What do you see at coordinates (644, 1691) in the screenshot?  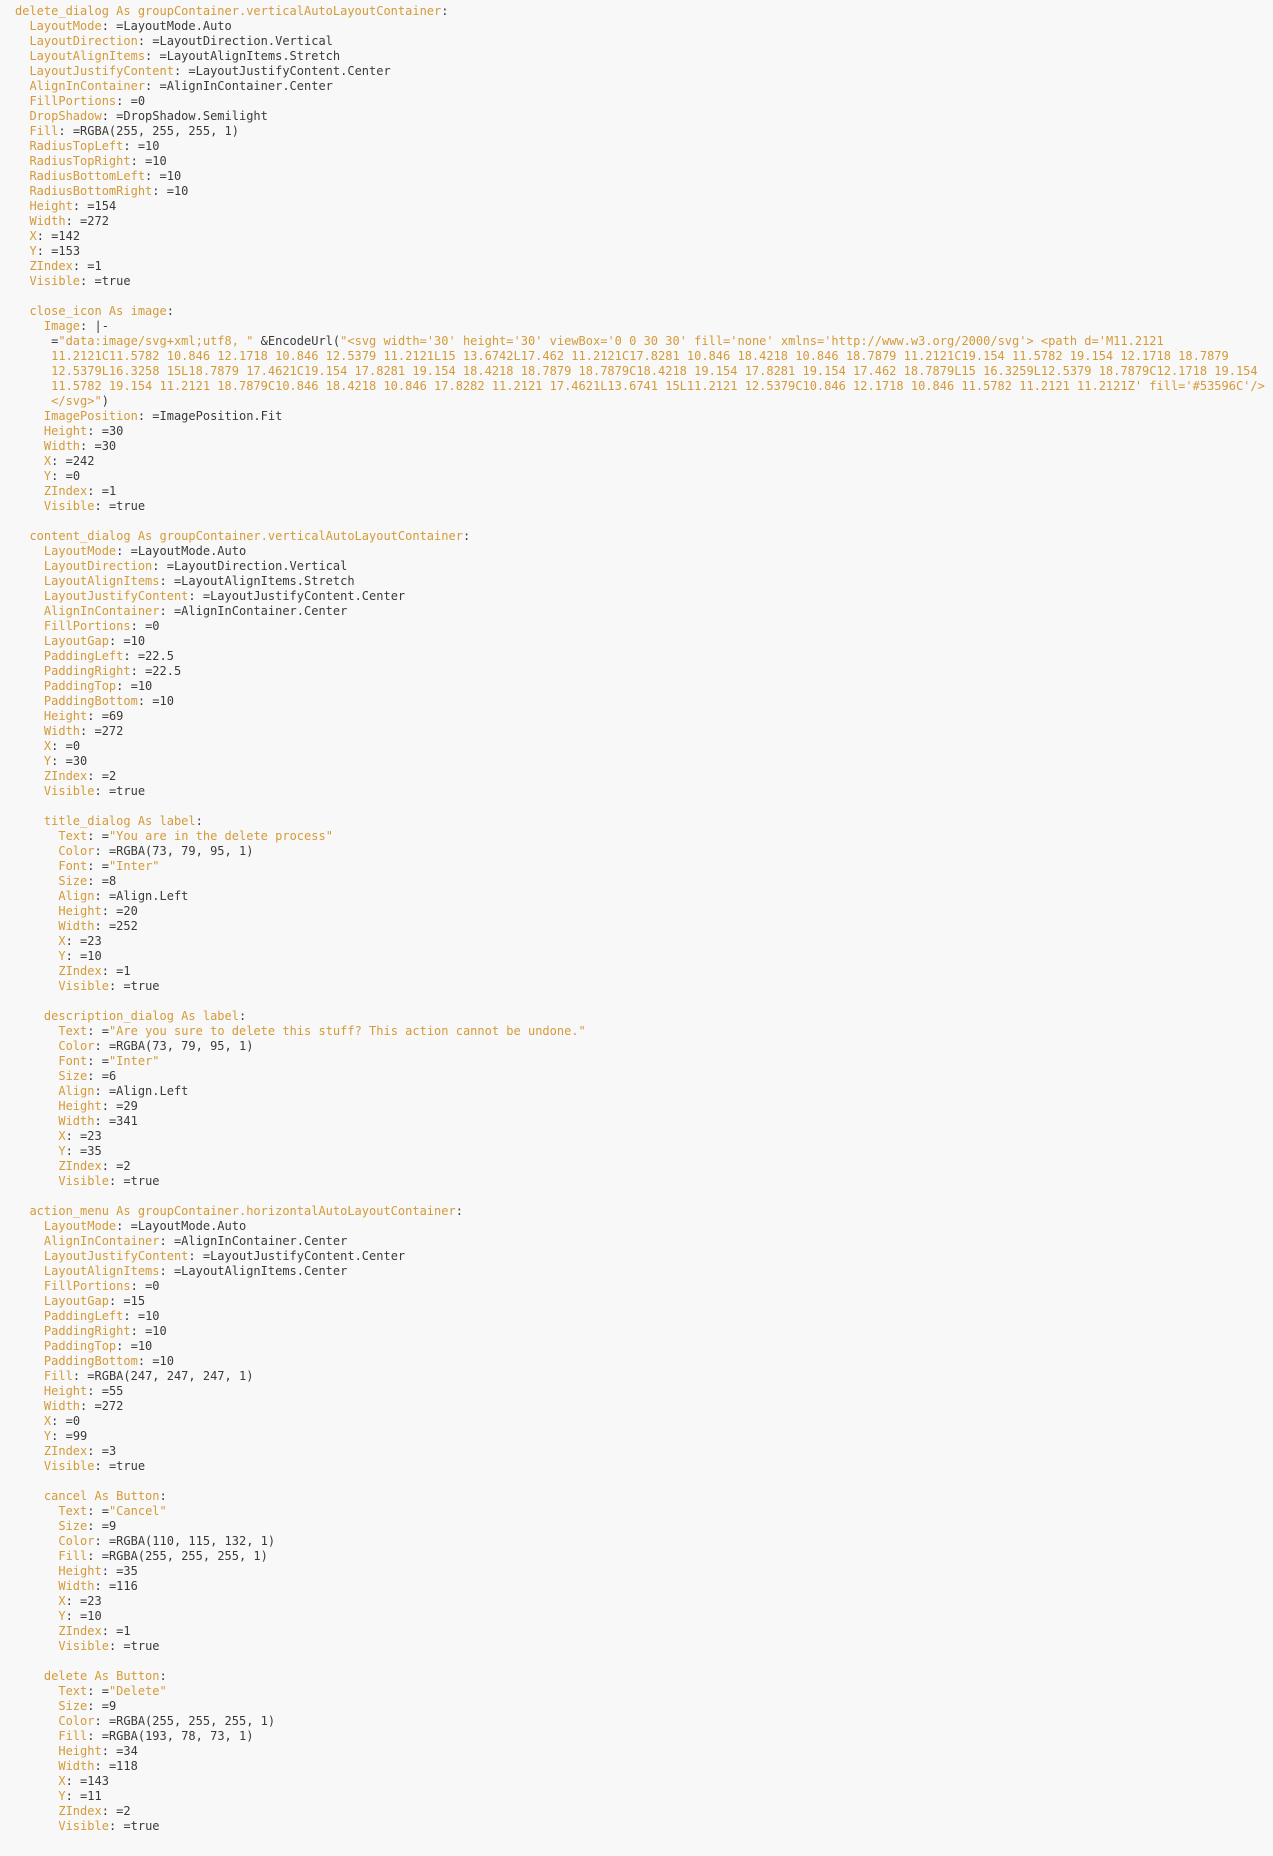 I see `code-line: Text: ="Delete"` at bounding box center [644, 1691].